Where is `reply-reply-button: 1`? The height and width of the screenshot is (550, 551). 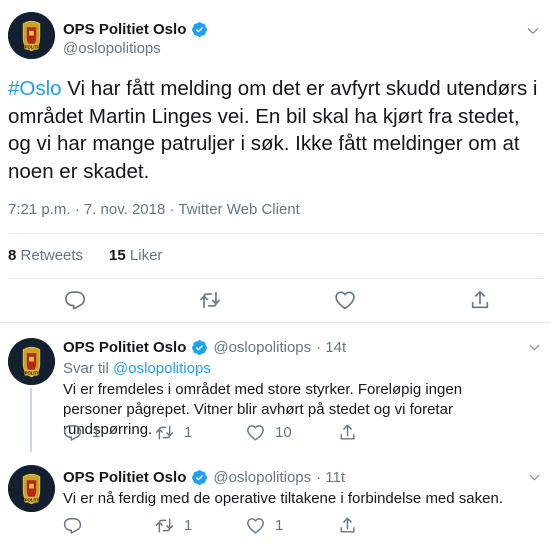
reply-reply-button: 1 is located at coordinates (81, 432).